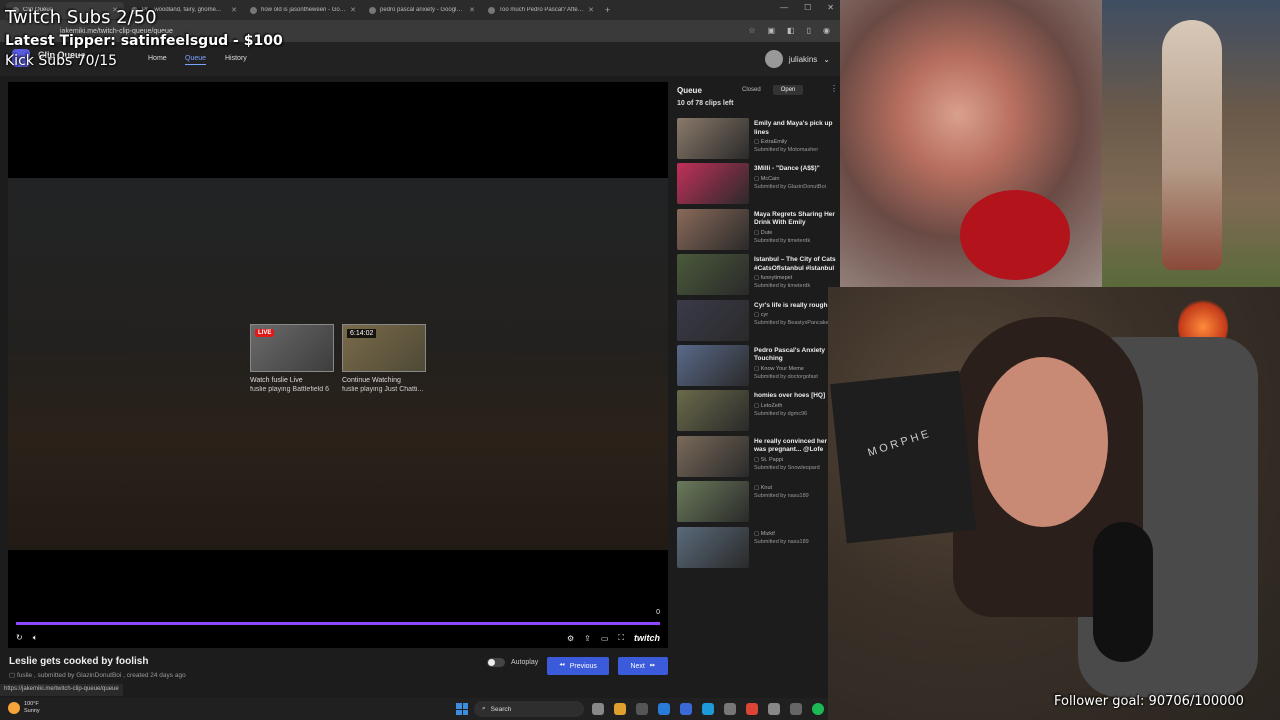 This screenshot has height=720, width=1280. I want to click on toggle-switch, so click(496, 662).